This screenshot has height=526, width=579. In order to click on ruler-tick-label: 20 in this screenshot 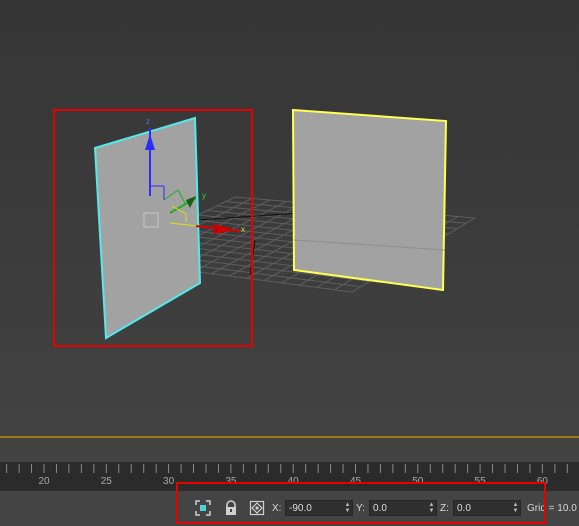, I will do `click(44, 481)`.